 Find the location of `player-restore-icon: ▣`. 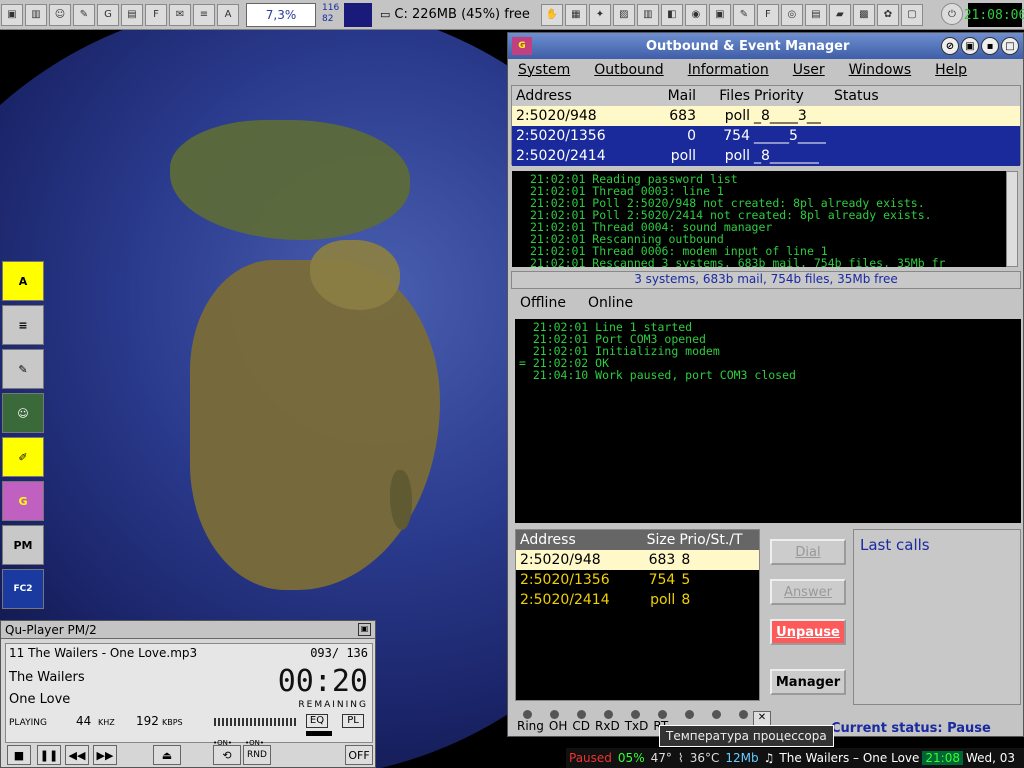

player-restore-icon: ▣ is located at coordinates (364, 629).